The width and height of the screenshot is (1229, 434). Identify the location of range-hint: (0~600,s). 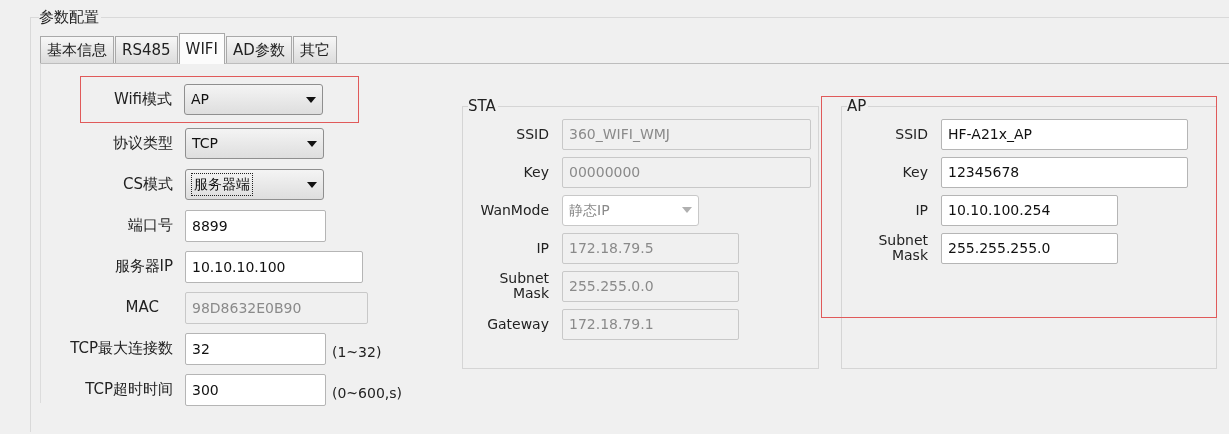
(367, 393).